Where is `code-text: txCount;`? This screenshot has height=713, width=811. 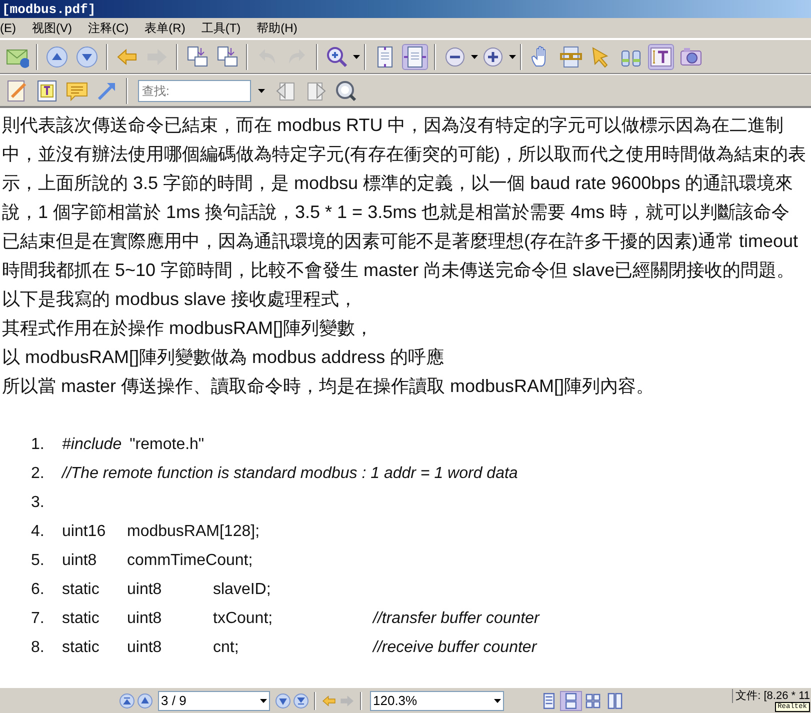 code-text: txCount; is located at coordinates (243, 619).